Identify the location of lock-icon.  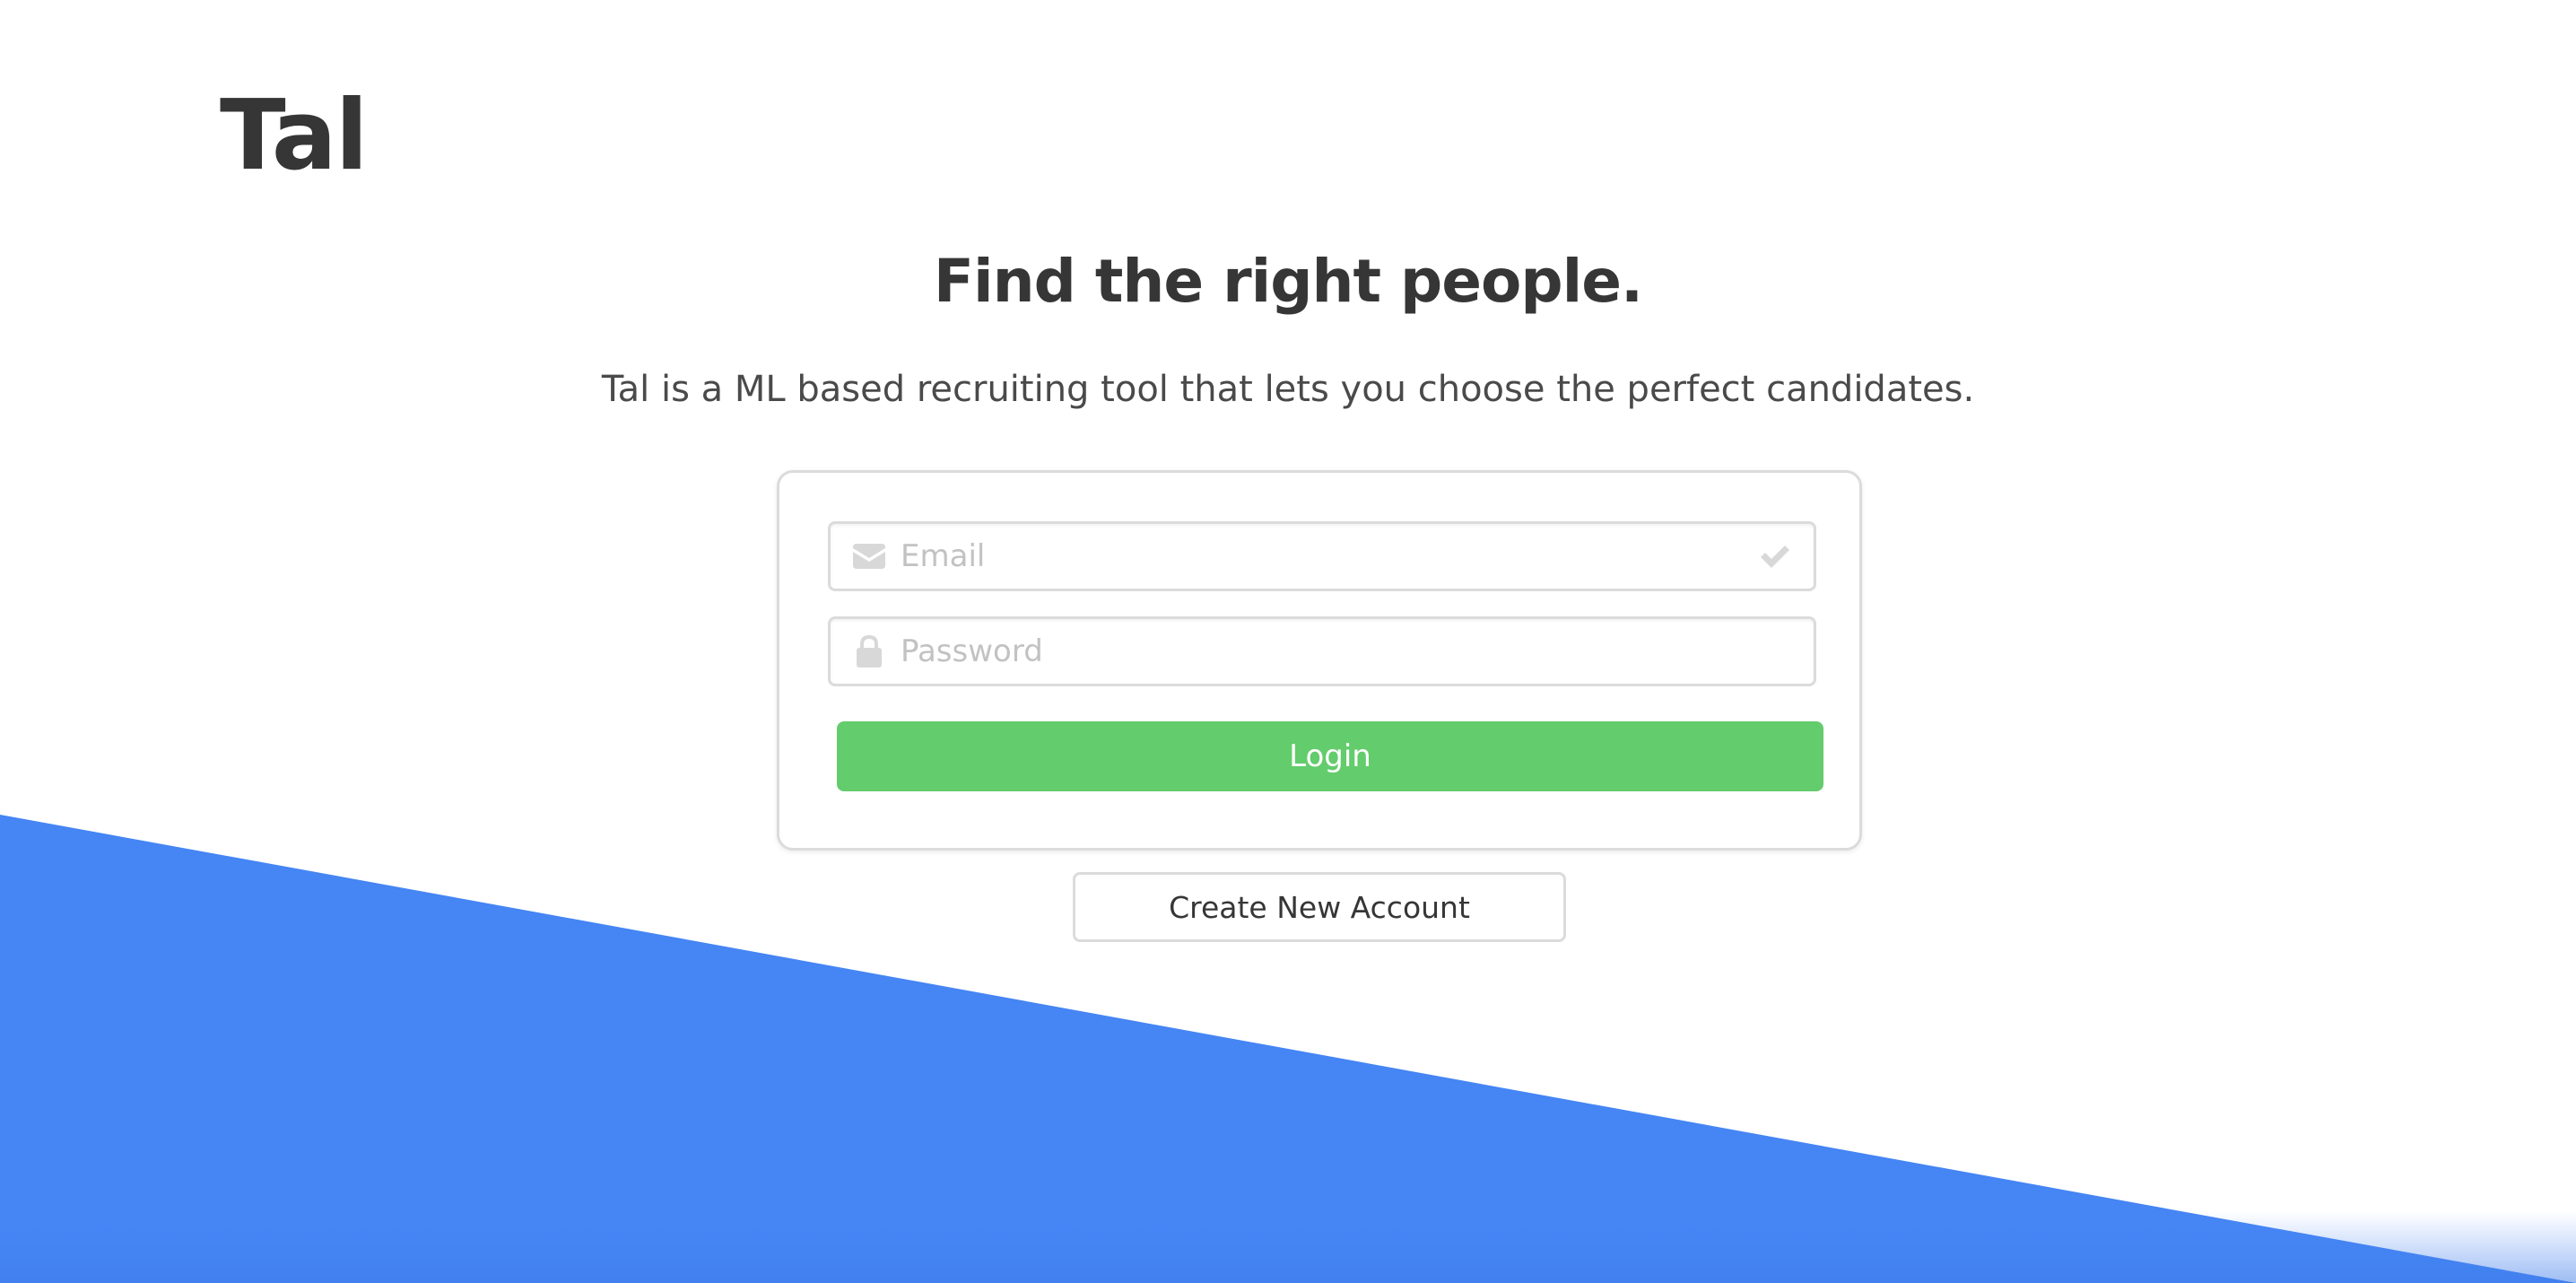
(869, 651).